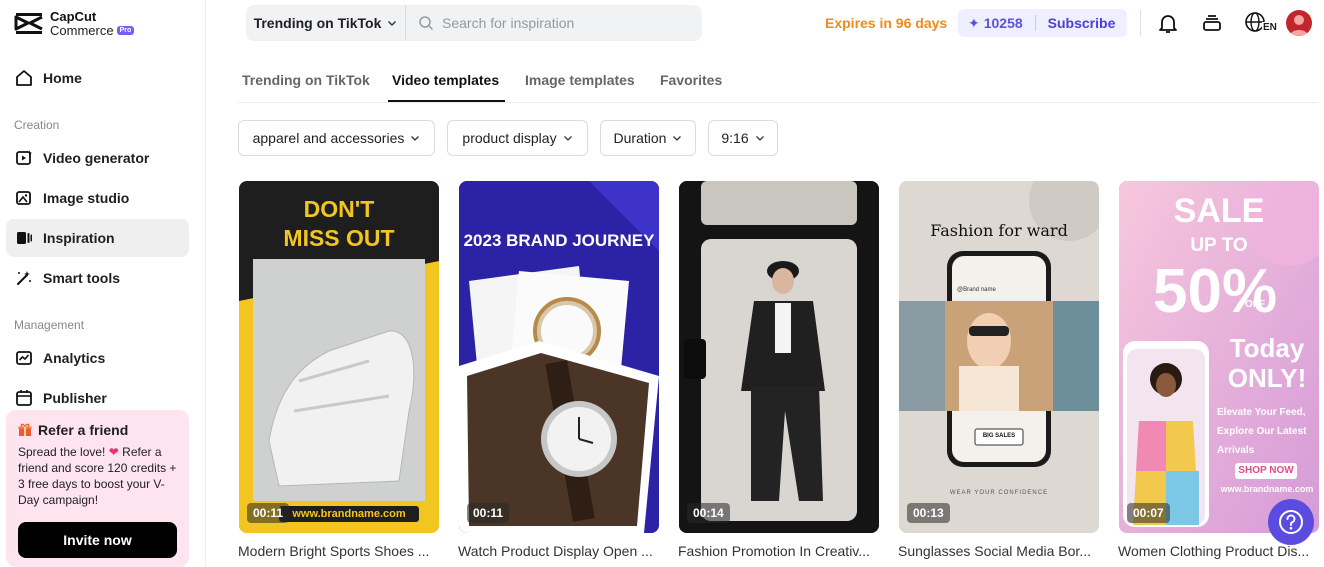 This screenshot has width=1324, height=567. I want to click on nav-analytics: Analytics, so click(97, 358).